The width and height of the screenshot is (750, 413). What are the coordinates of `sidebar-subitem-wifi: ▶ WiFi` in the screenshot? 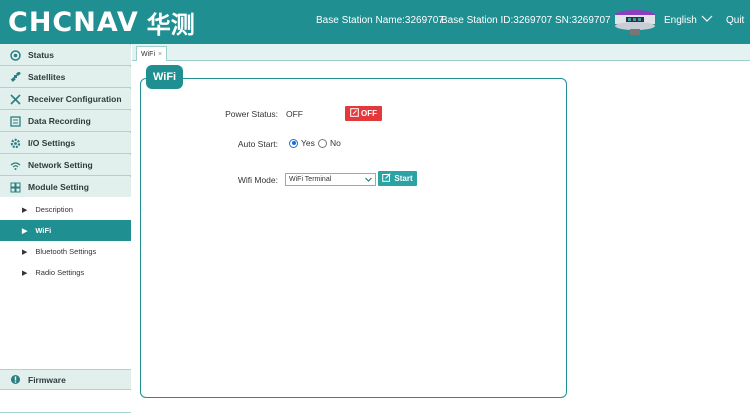 It's located at (65, 230).